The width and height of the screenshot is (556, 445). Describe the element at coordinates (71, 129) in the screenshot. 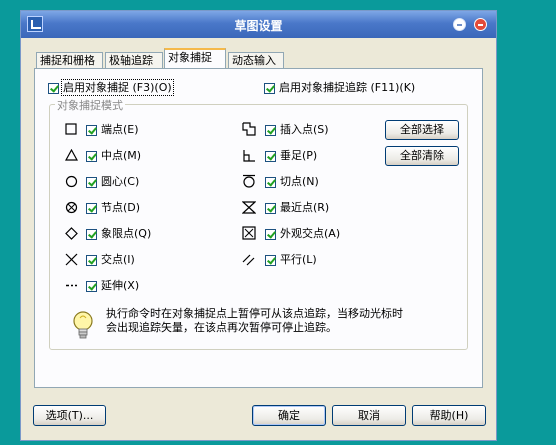

I see `square-endpoint-icon` at that location.